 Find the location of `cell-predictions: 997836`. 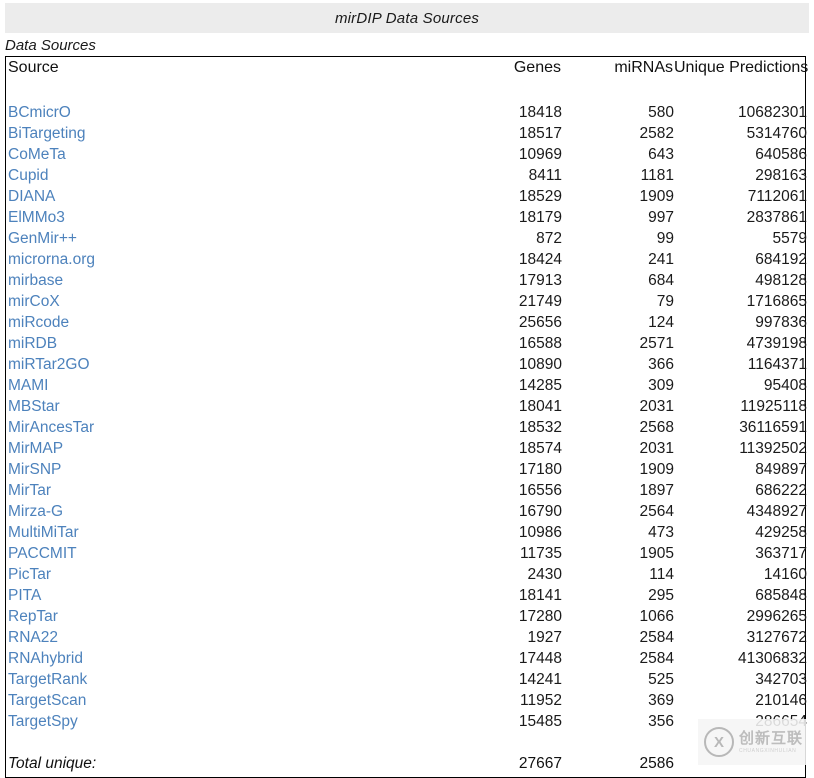

cell-predictions: 997836 is located at coordinates (781, 322).